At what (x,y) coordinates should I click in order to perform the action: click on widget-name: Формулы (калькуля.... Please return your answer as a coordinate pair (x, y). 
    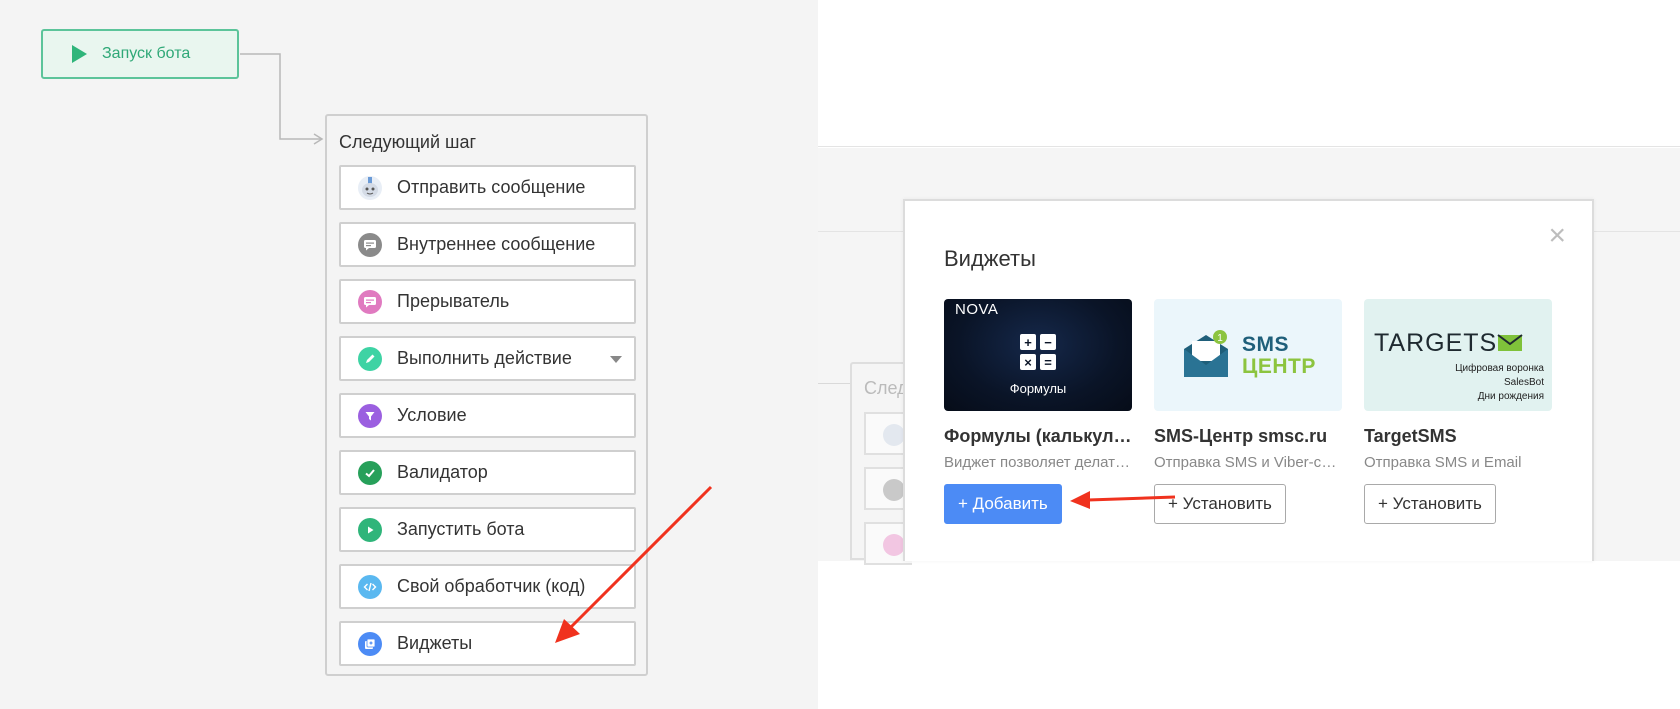
    Looking at the image, I should click on (1038, 436).